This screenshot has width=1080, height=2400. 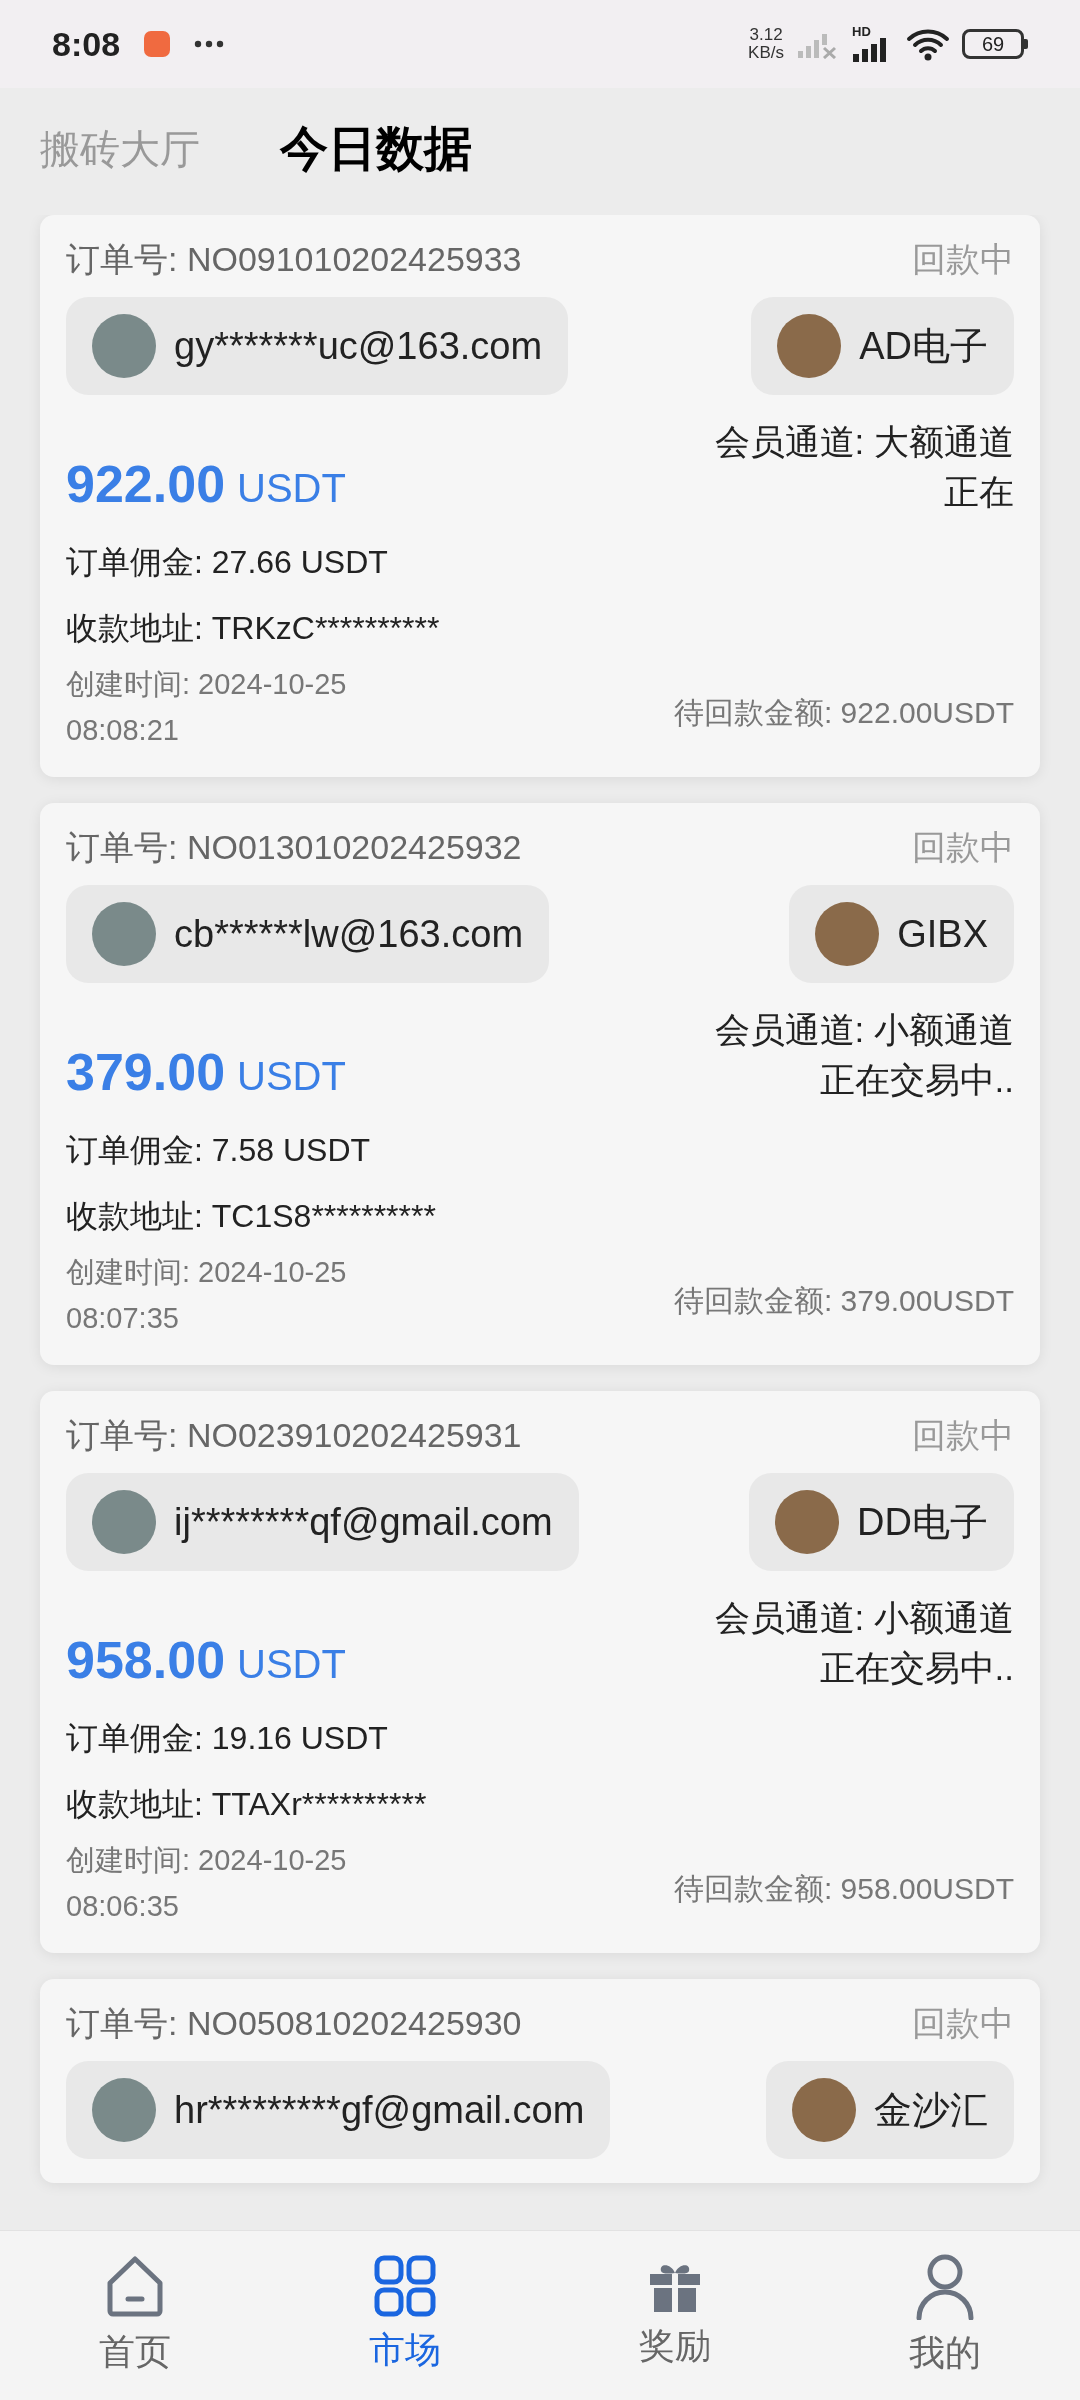 What do you see at coordinates (945, 2315) in the screenshot?
I see `nav-tab: 我的` at bounding box center [945, 2315].